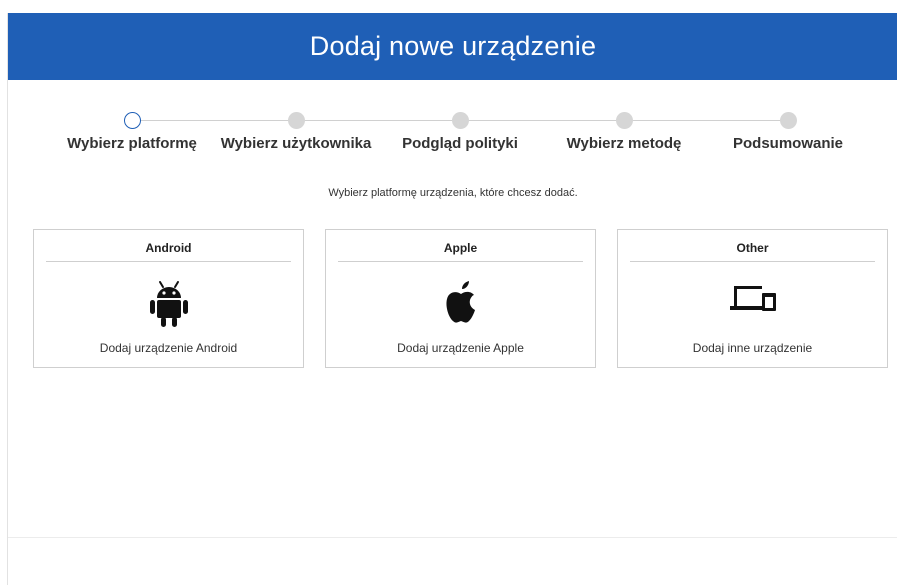 This screenshot has width=897, height=585. Describe the element at coordinates (752, 305) in the screenshot. I see `devices-icon` at that location.